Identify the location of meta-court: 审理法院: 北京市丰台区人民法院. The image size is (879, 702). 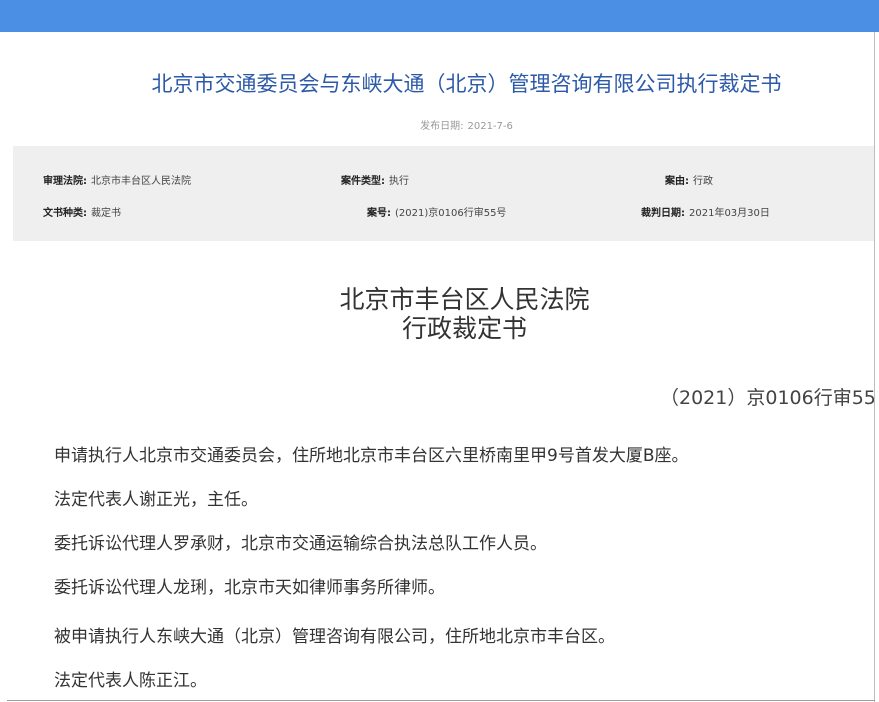
(117, 179).